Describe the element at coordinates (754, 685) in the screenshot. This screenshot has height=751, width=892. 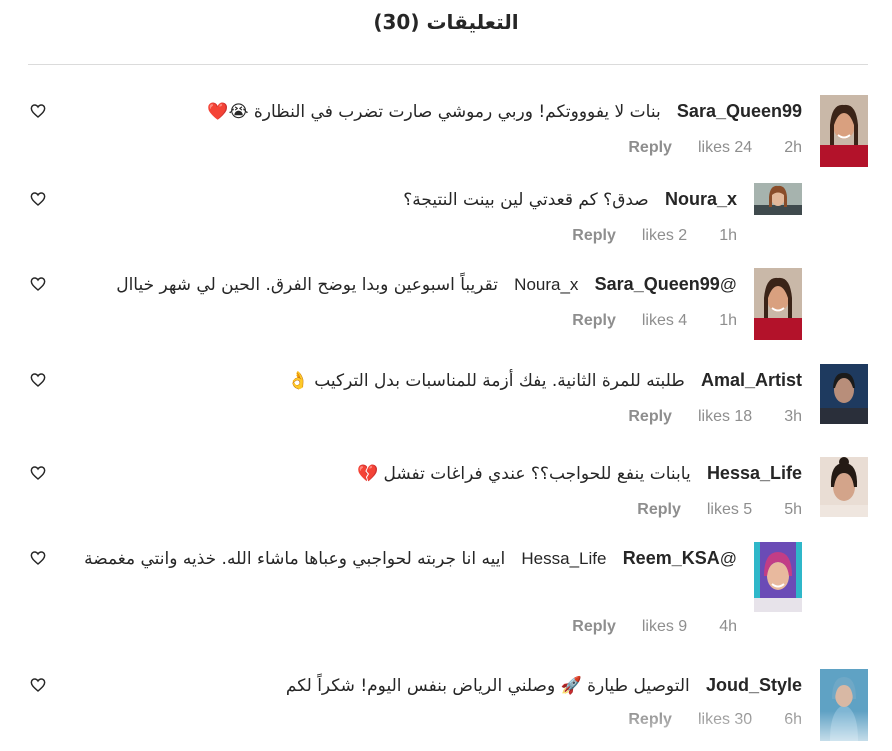
I see `comment-username: Joud_Style` at that location.